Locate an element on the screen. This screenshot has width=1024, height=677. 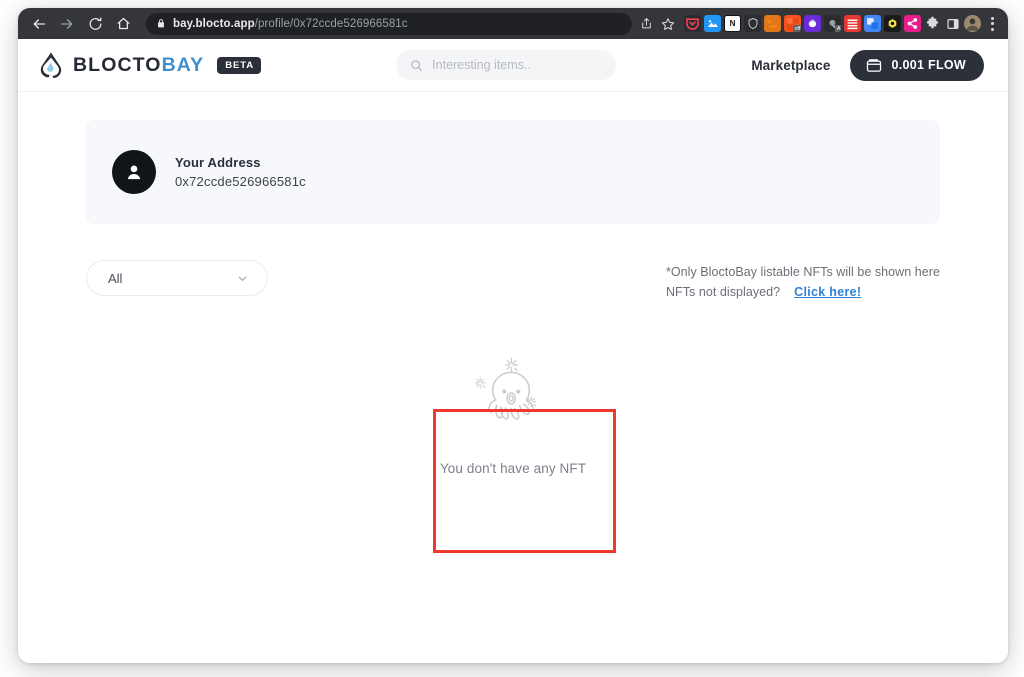
header-right-actions: Marketplace 0.001 FLOW is located at coordinates (867, 65).